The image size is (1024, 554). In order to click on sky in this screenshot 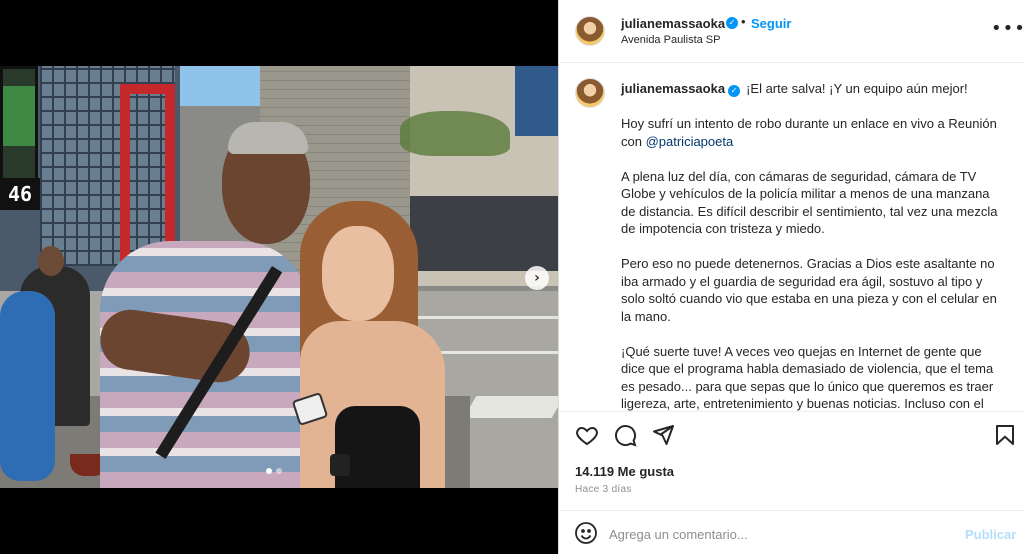, I will do `click(220, 86)`.